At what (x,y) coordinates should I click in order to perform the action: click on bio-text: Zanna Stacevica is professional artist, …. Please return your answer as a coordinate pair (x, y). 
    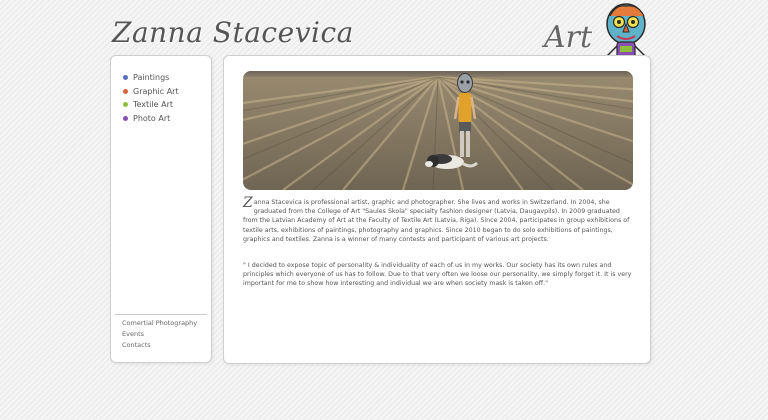
    Looking at the image, I should click on (438, 219).